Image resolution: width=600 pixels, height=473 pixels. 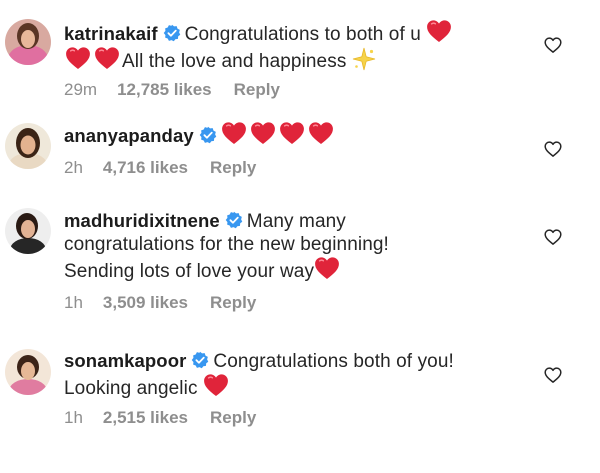 I want to click on comment-text-line: Looking angelic, so click(x=131, y=388).